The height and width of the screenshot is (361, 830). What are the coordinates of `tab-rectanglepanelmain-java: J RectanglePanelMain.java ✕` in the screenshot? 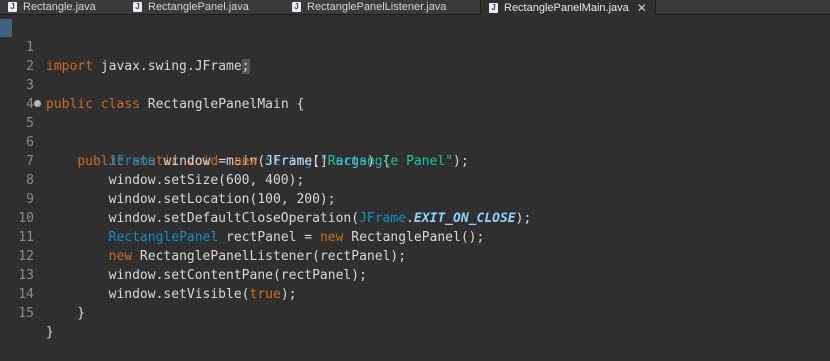 It's located at (568, 7).